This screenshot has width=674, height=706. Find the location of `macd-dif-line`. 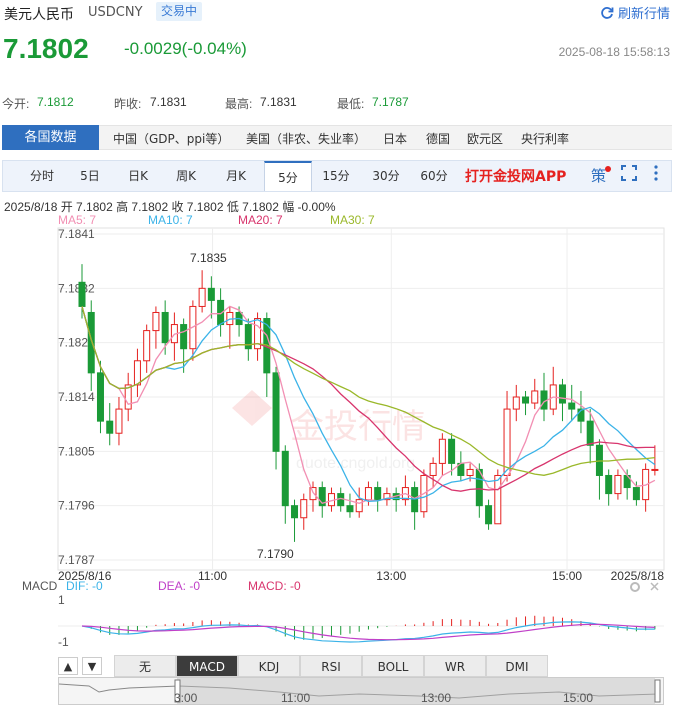

macd-dif-line is located at coordinates (368, 632).